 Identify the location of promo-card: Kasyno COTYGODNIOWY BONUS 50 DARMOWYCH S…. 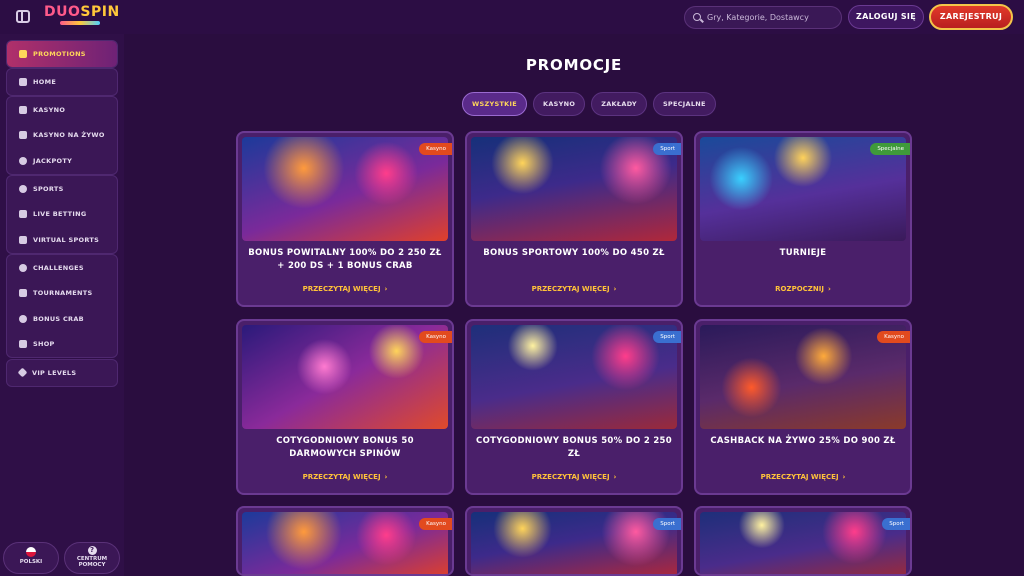
(345, 407).